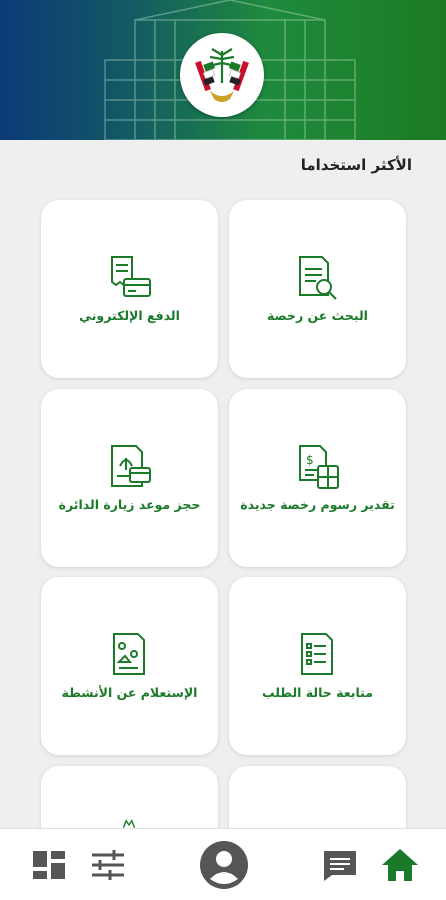 The height and width of the screenshot is (900, 446). Describe the element at coordinates (317, 278) in the screenshot. I see `document-search-icon` at that location.